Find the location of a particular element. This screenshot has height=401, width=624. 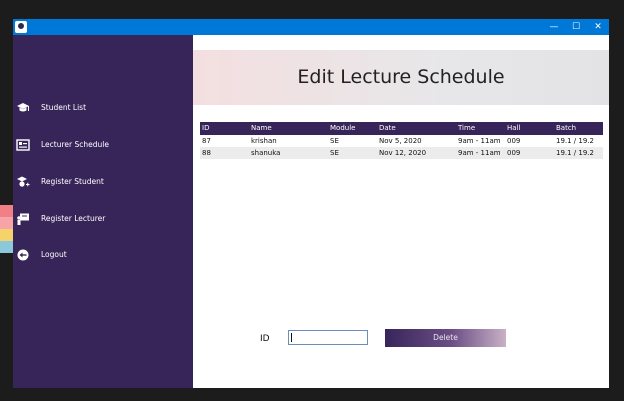

column-header-date: Date is located at coordinates (387, 128).